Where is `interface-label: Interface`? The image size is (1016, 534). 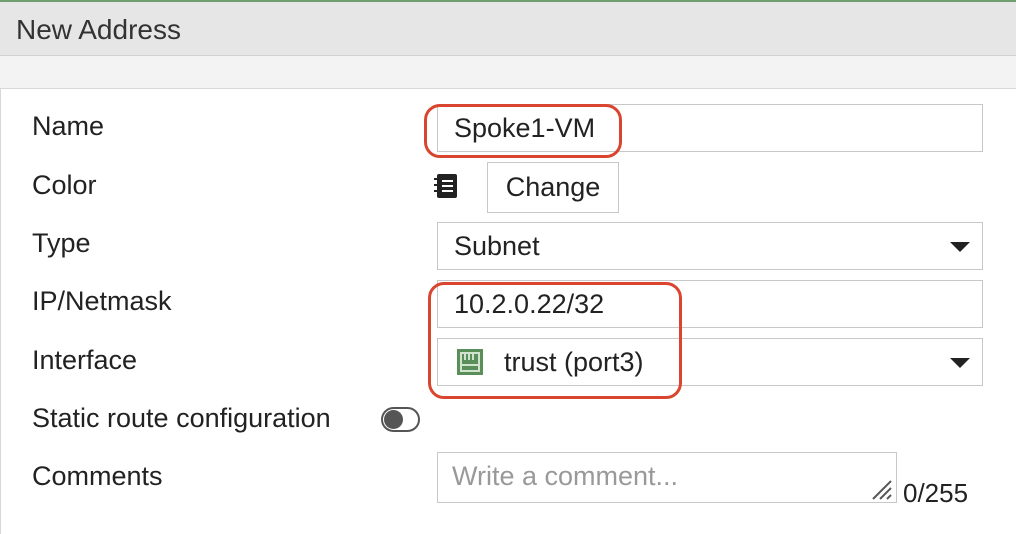
interface-label: Interface is located at coordinates (85, 360).